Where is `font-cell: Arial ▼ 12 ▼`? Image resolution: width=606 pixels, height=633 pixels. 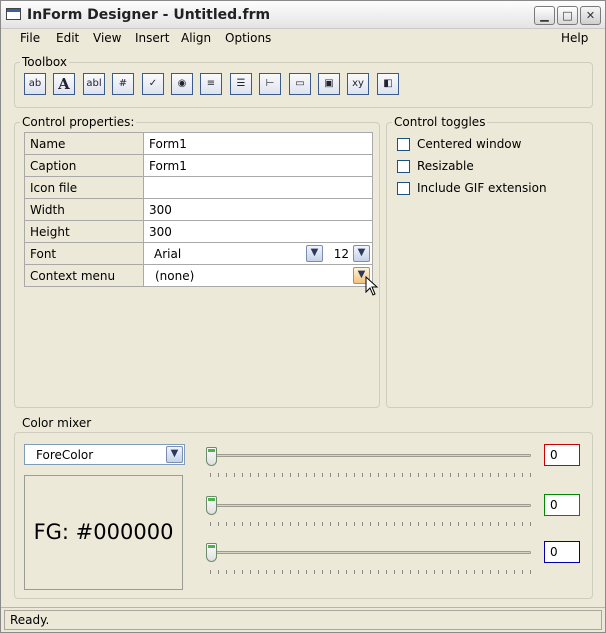
font-cell: Arial ▼ 12 ▼ is located at coordinates (258, 253).